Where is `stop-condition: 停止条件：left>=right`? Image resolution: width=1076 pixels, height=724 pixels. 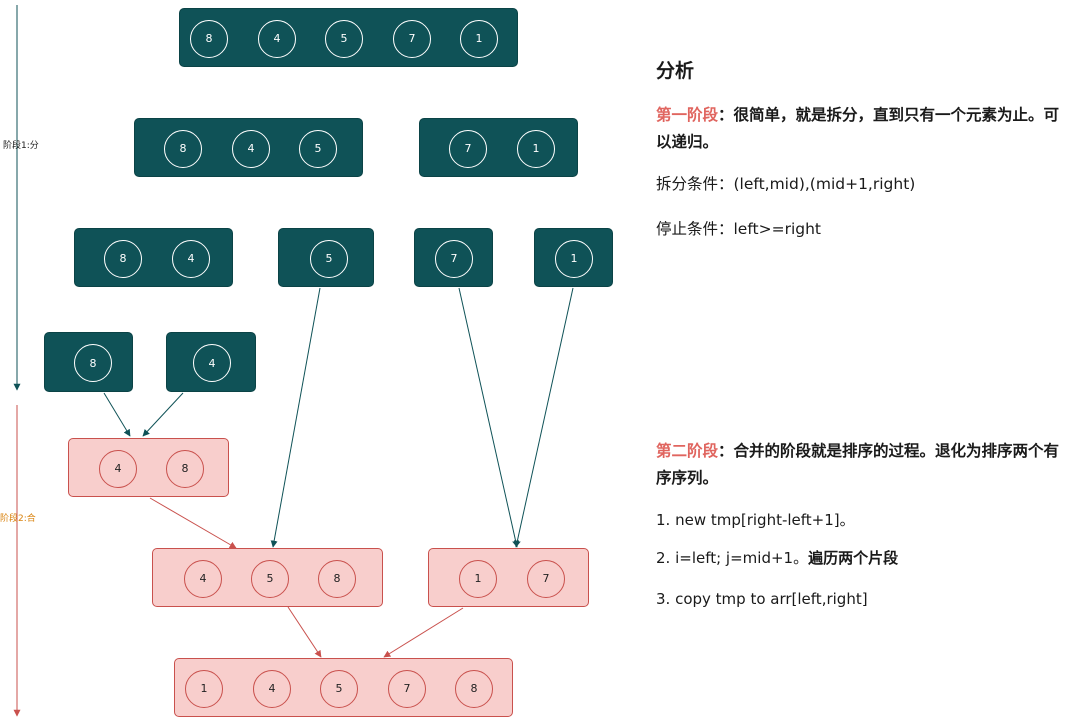 stop-condition: 停止条件：left>=right is located at coordinates (738, 229).